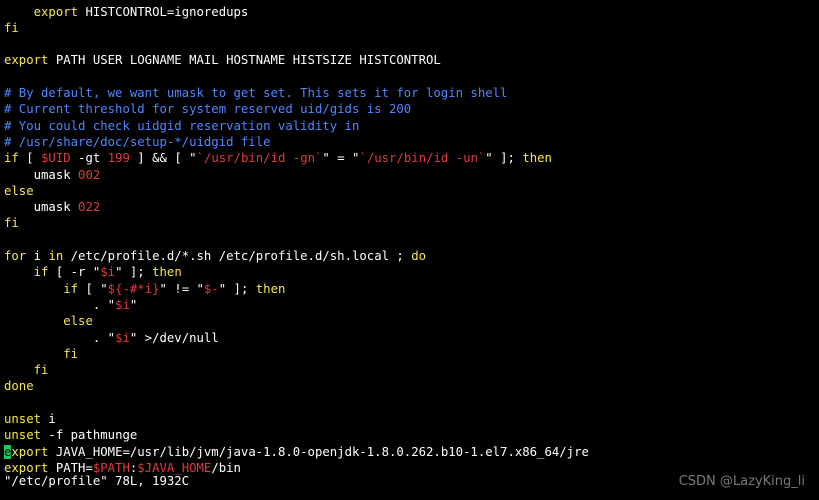 The width and height of the screenshot is (819, 500). What do you see at coordinates (174, 337) in the screenshot?
I see `code-token: " >/dev/null` at bounding box center [174, 337].